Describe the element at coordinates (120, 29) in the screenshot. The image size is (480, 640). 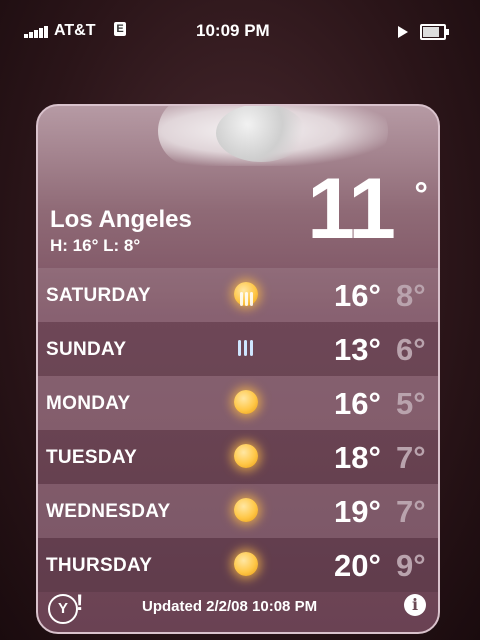
I see `edge-network-icon: E` at that location.